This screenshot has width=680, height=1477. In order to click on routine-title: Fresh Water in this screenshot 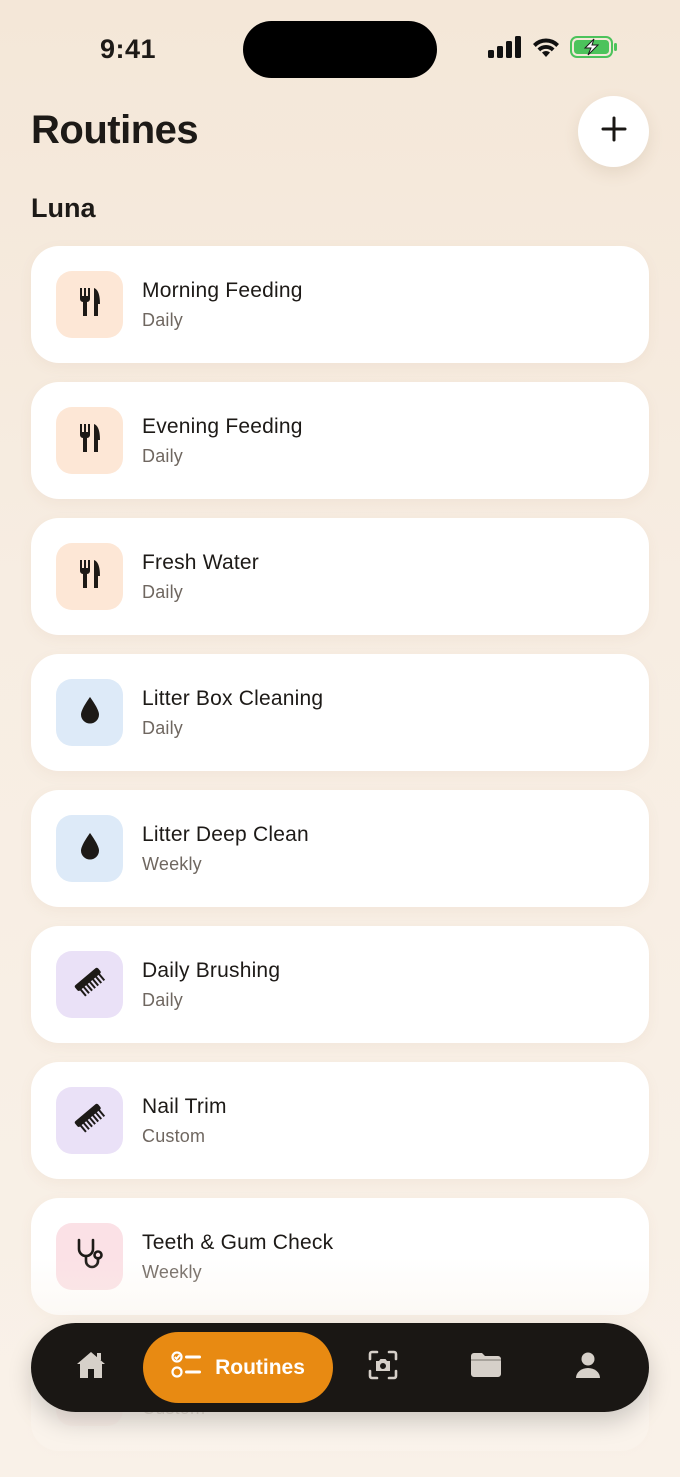, I will do `click(200, 562)`.